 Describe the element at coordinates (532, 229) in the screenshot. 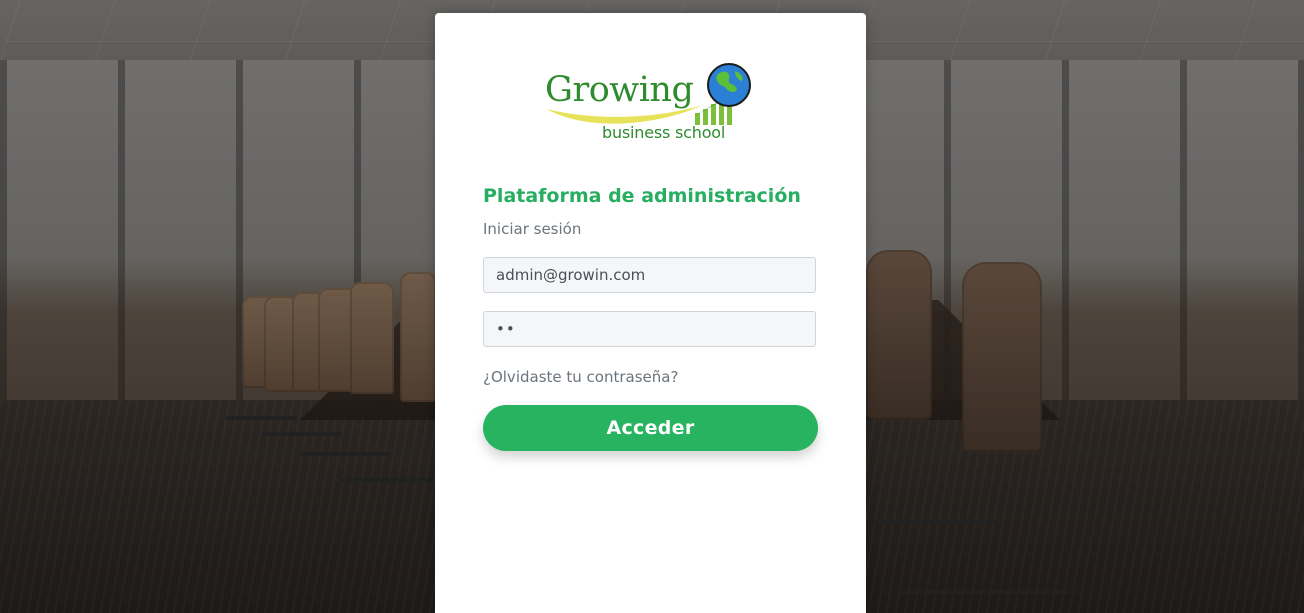

I see `login-subtitle: Iniciar sesión` at that location.